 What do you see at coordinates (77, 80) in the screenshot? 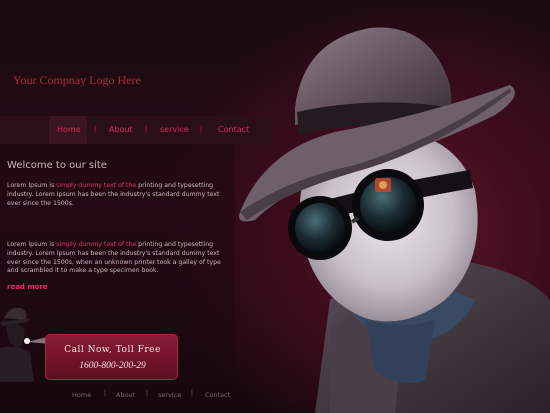
I see `company-logo: Your Compnay Logo Here` at bounding box center [77, 80].